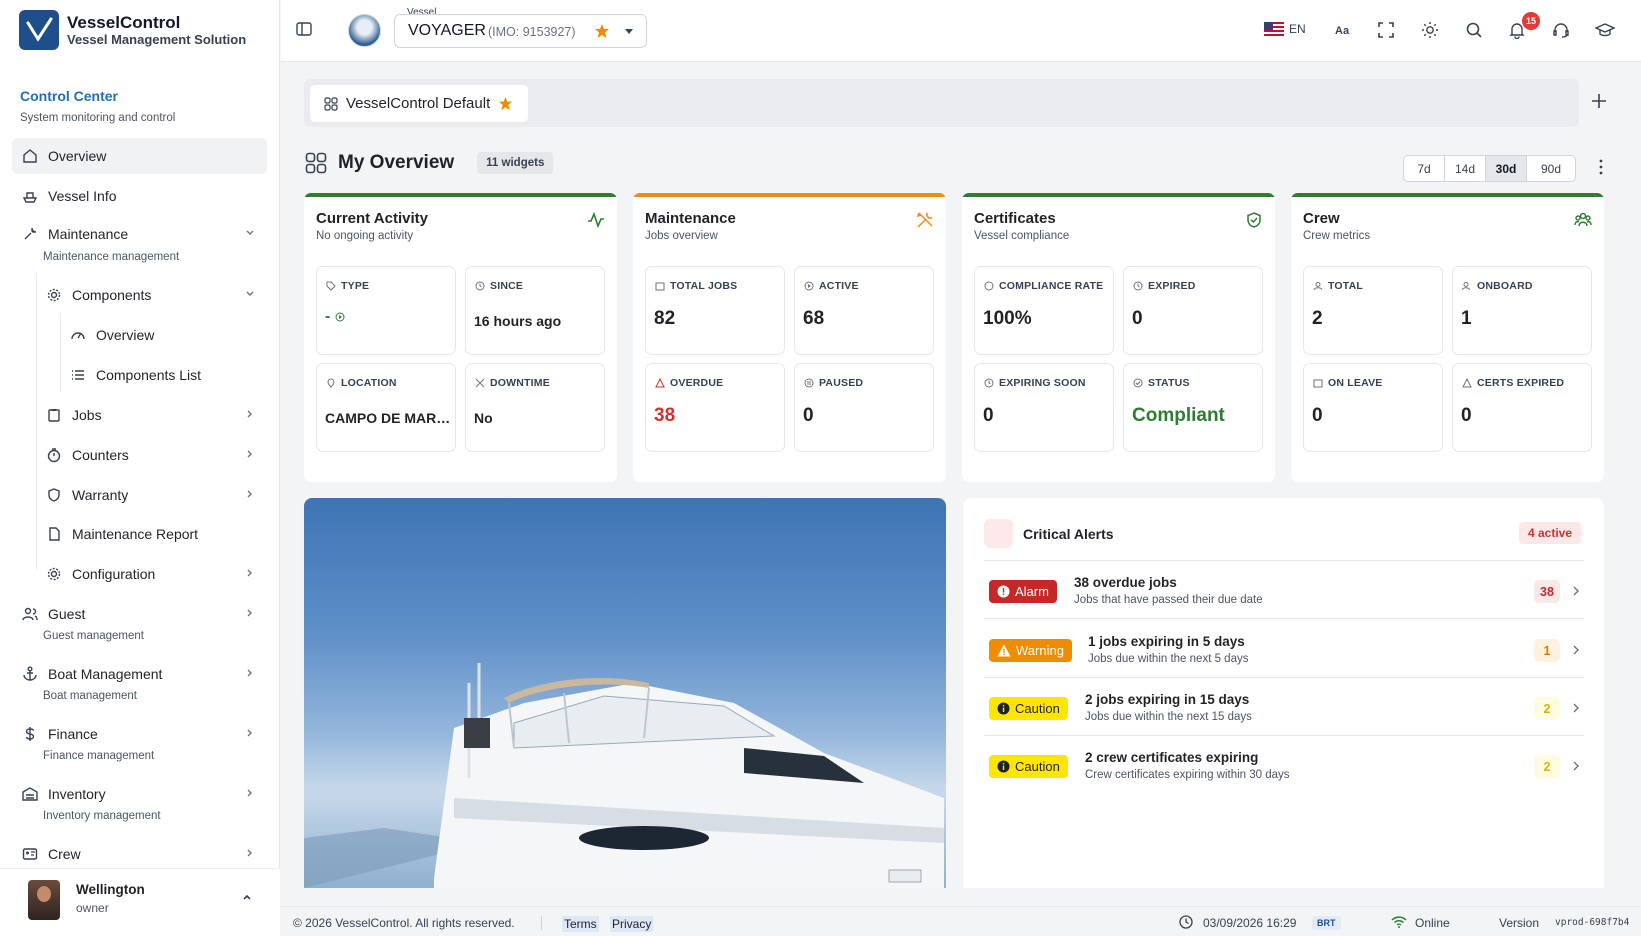 Image resolution: width=1641 pixels, height=936 pixels. What do you see at coordinates (163, 375) in the screenshot?
I see `sidebar-item-components-list: Components List` at bounding box center [163, 375].